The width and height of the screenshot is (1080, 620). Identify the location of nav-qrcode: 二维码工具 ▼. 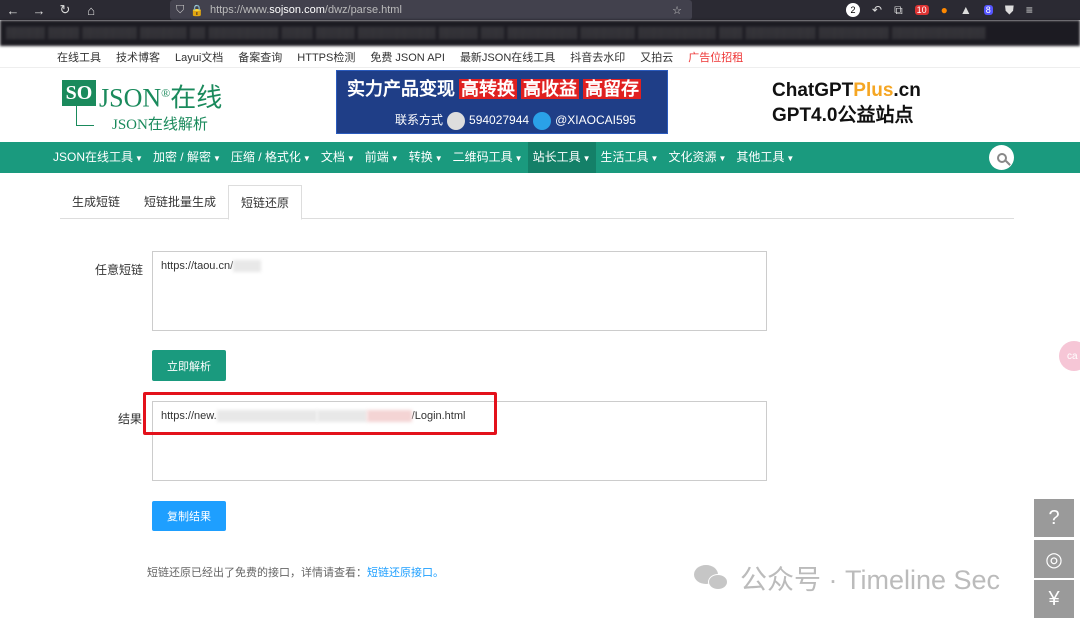
(488, 157).